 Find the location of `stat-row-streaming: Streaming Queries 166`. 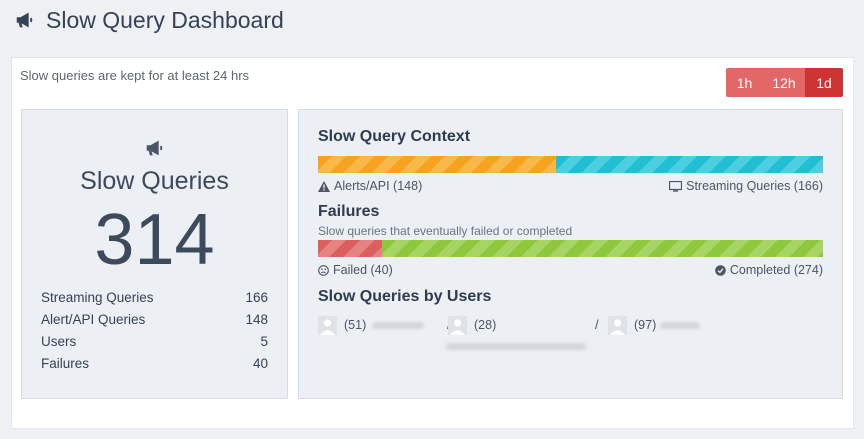

stat-row-streaming: Streaming Queries 166 is located at coordinates (154, 298).